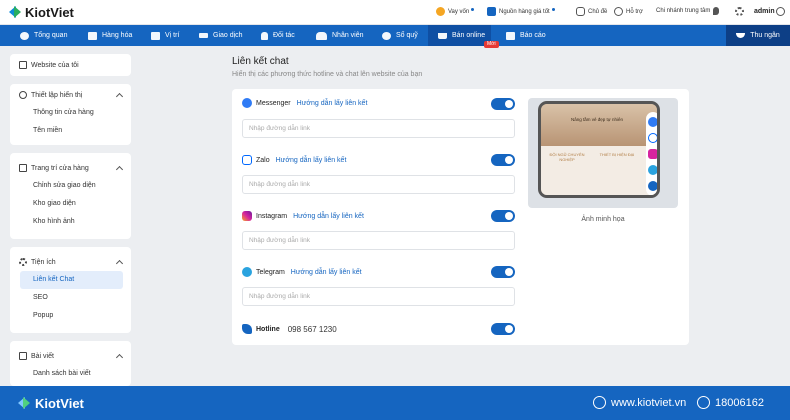  What do you see at coordinates (70, 316) in the screenshot?
I see `sidebar-item-popup: Popup` at bounding box center [70, 316].